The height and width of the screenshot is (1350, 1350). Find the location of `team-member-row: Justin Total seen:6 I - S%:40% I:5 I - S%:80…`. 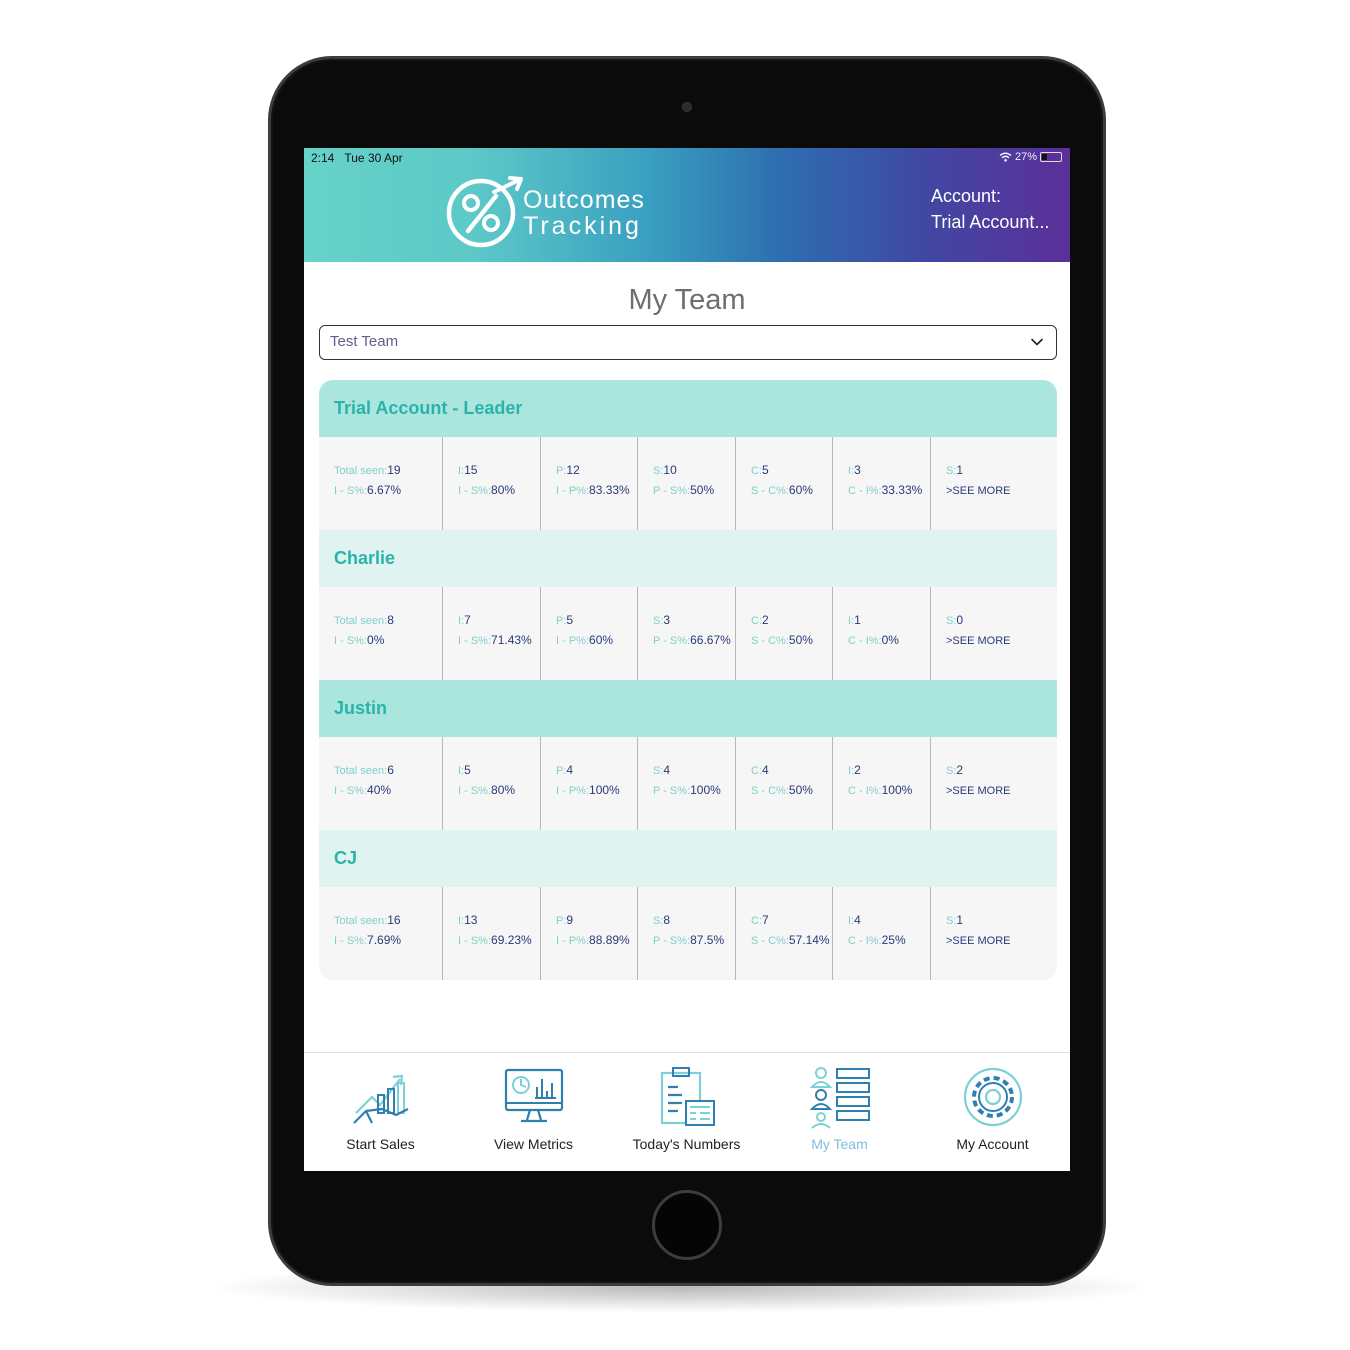

team-member-row: Justin Total seen:6 I - S%:40% I:5 I - S%:80… is located at coordinates (688, 755).